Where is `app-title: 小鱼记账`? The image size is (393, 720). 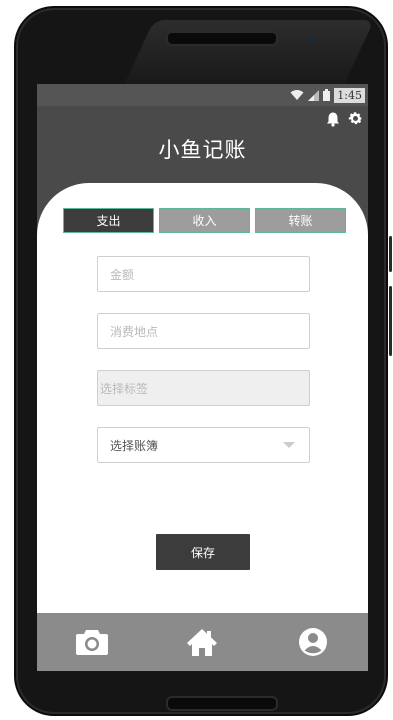 app-title: 小鱼记账 is located at coordinates (202, 150).